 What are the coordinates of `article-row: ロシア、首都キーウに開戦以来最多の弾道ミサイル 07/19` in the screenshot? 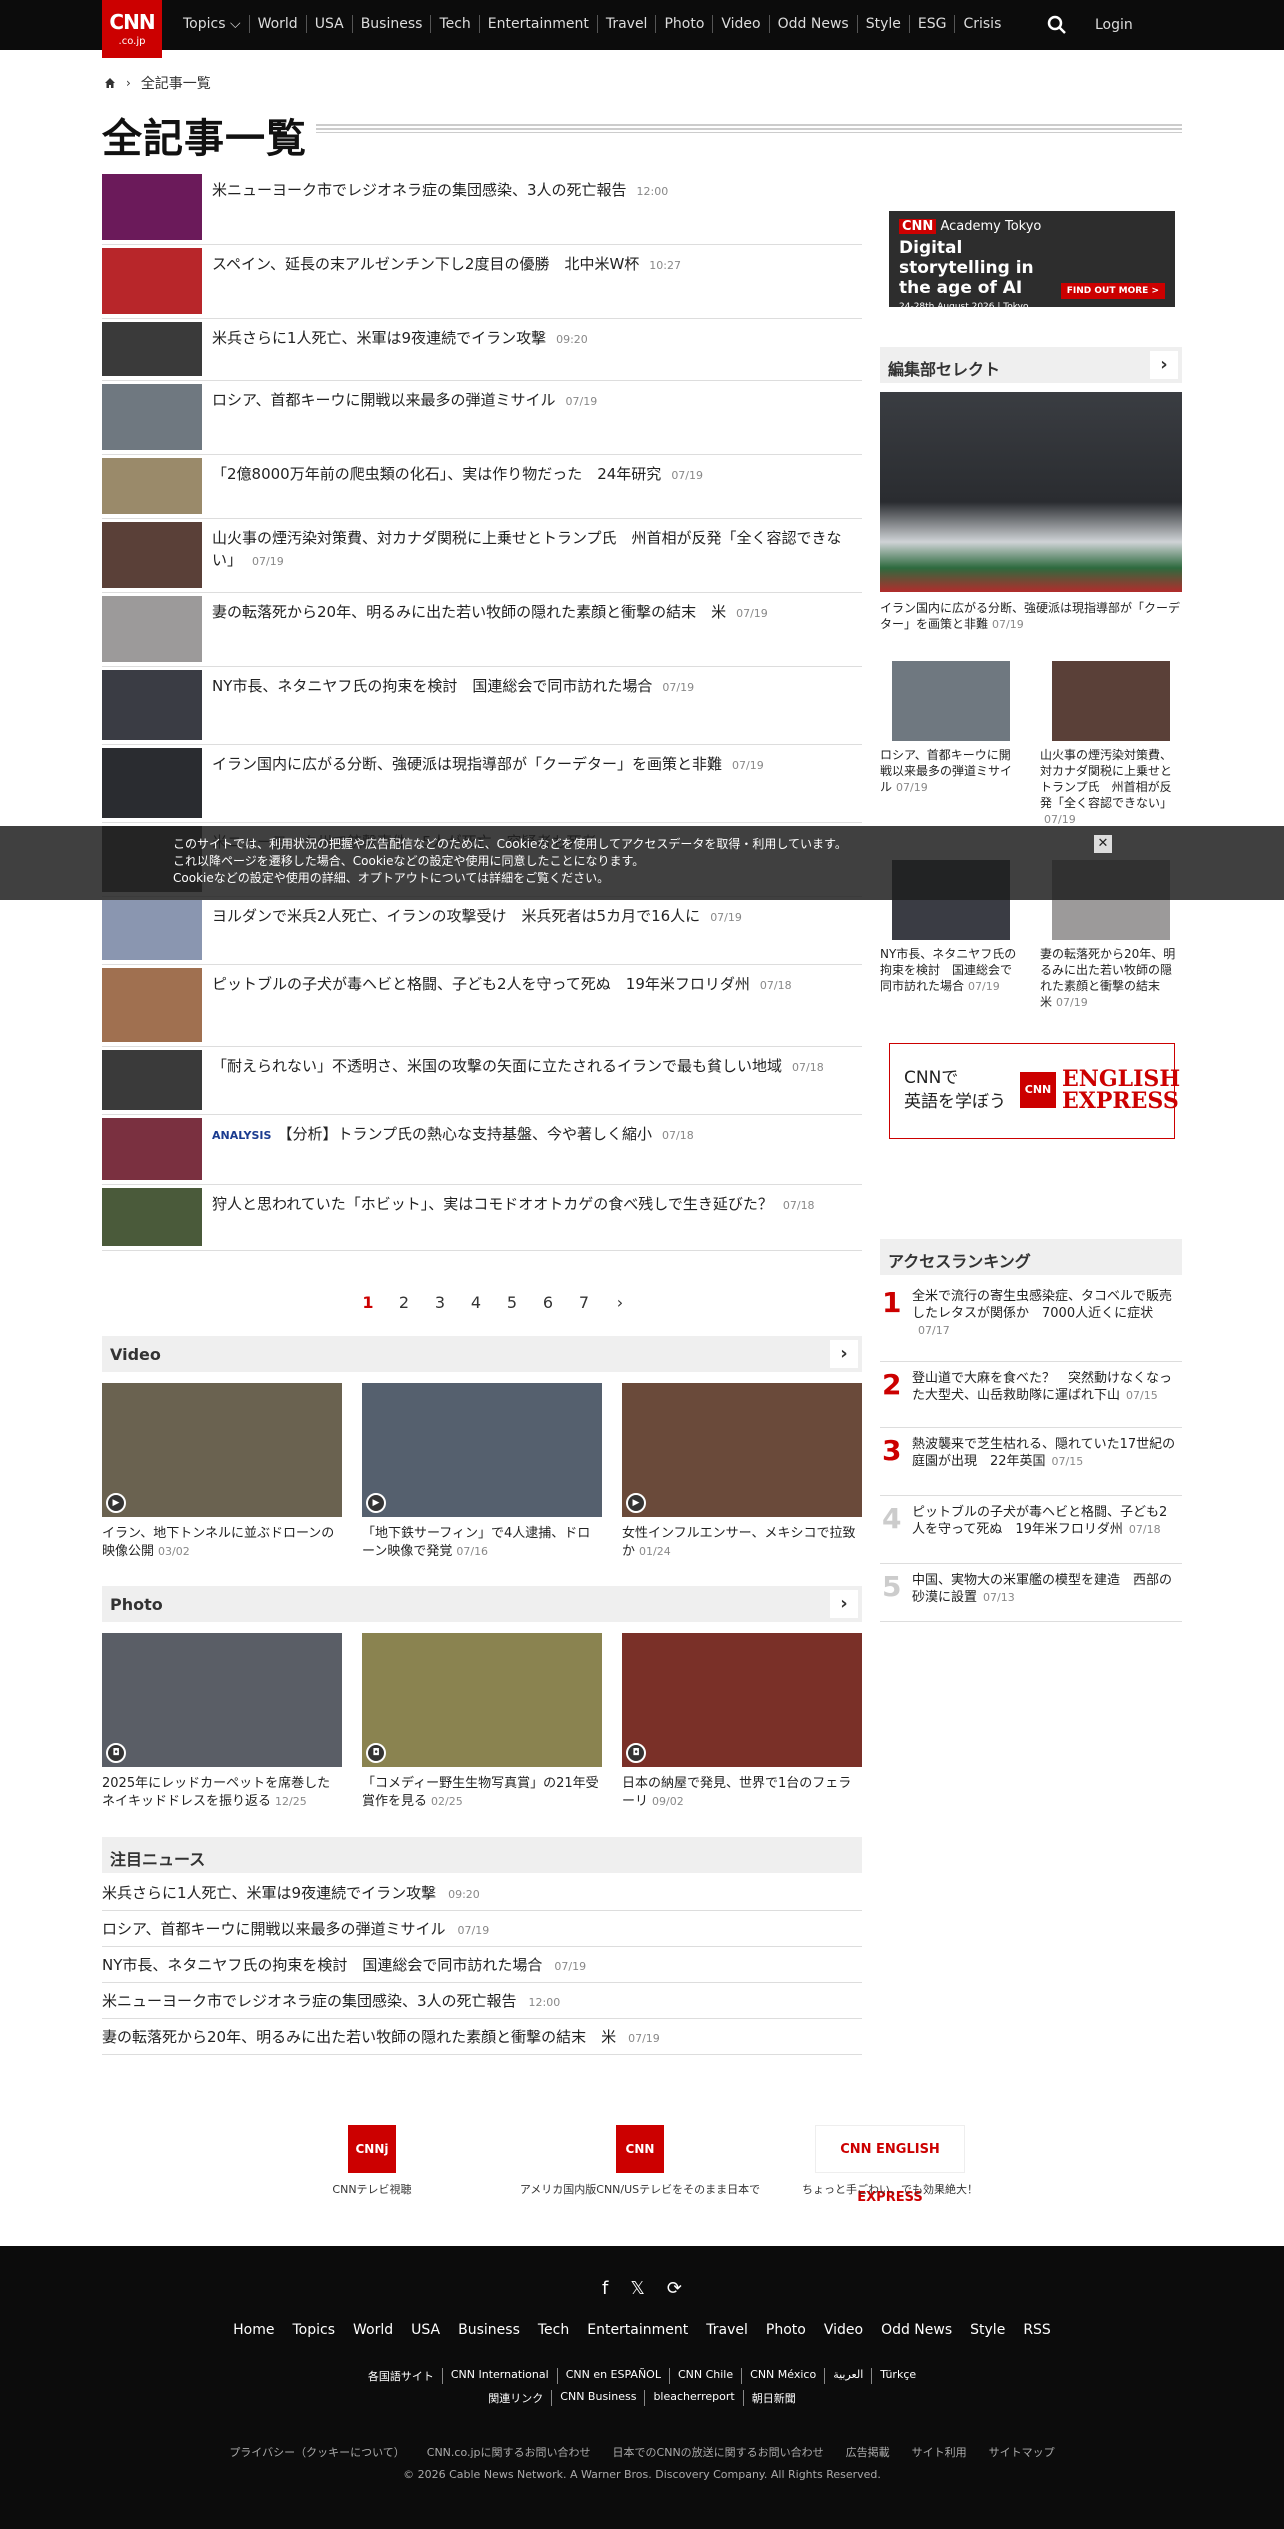 It's located at (482, 418).